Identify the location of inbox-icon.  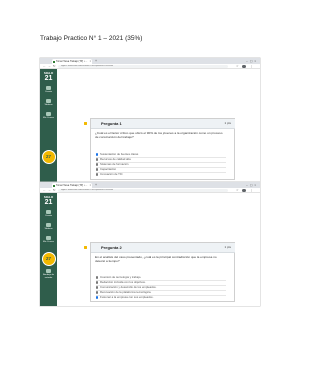
(48, 271).